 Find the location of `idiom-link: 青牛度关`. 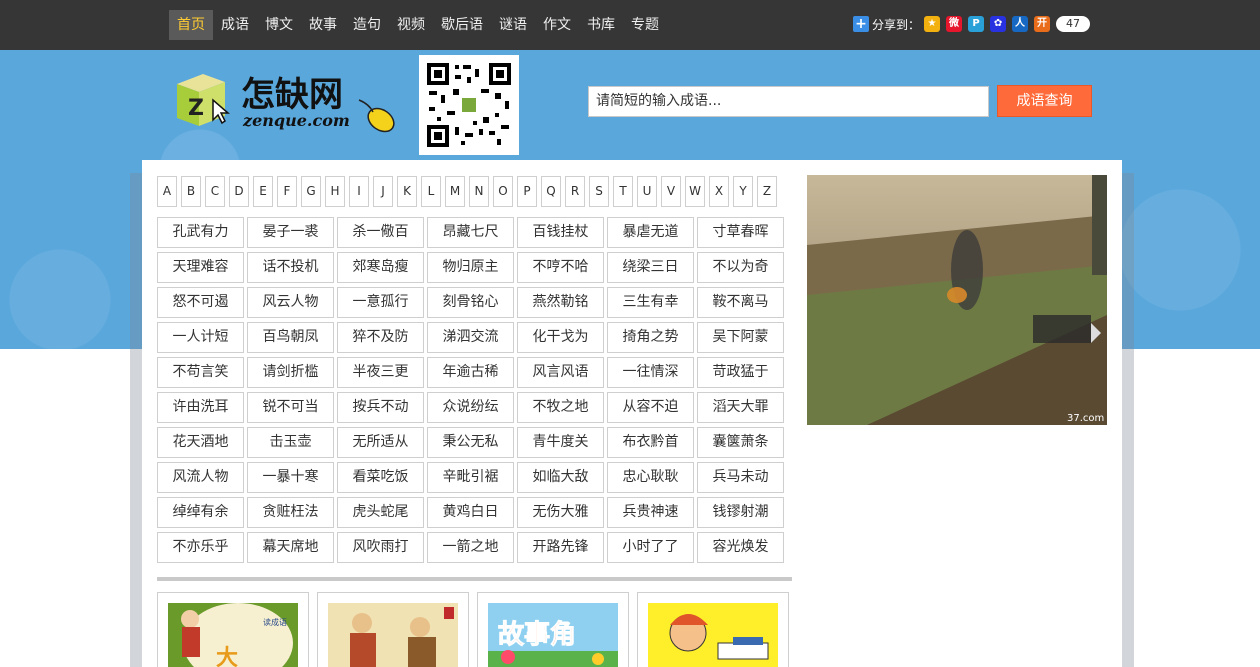

idiom-link: 青牛度关 is located at coordinates (560, 442).